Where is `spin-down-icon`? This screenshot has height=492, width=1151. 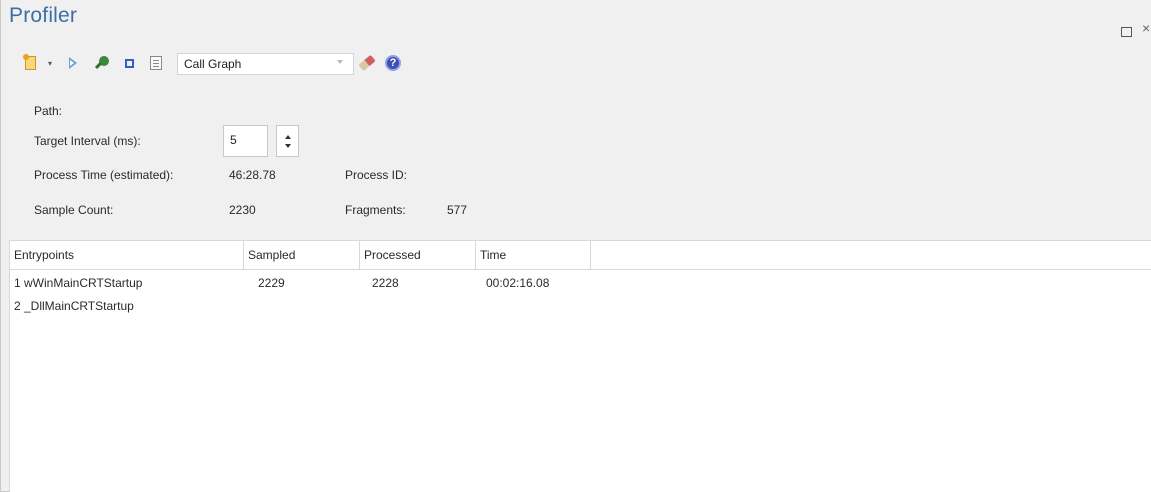 spin-down-icon is located at coordinates (288, 146).